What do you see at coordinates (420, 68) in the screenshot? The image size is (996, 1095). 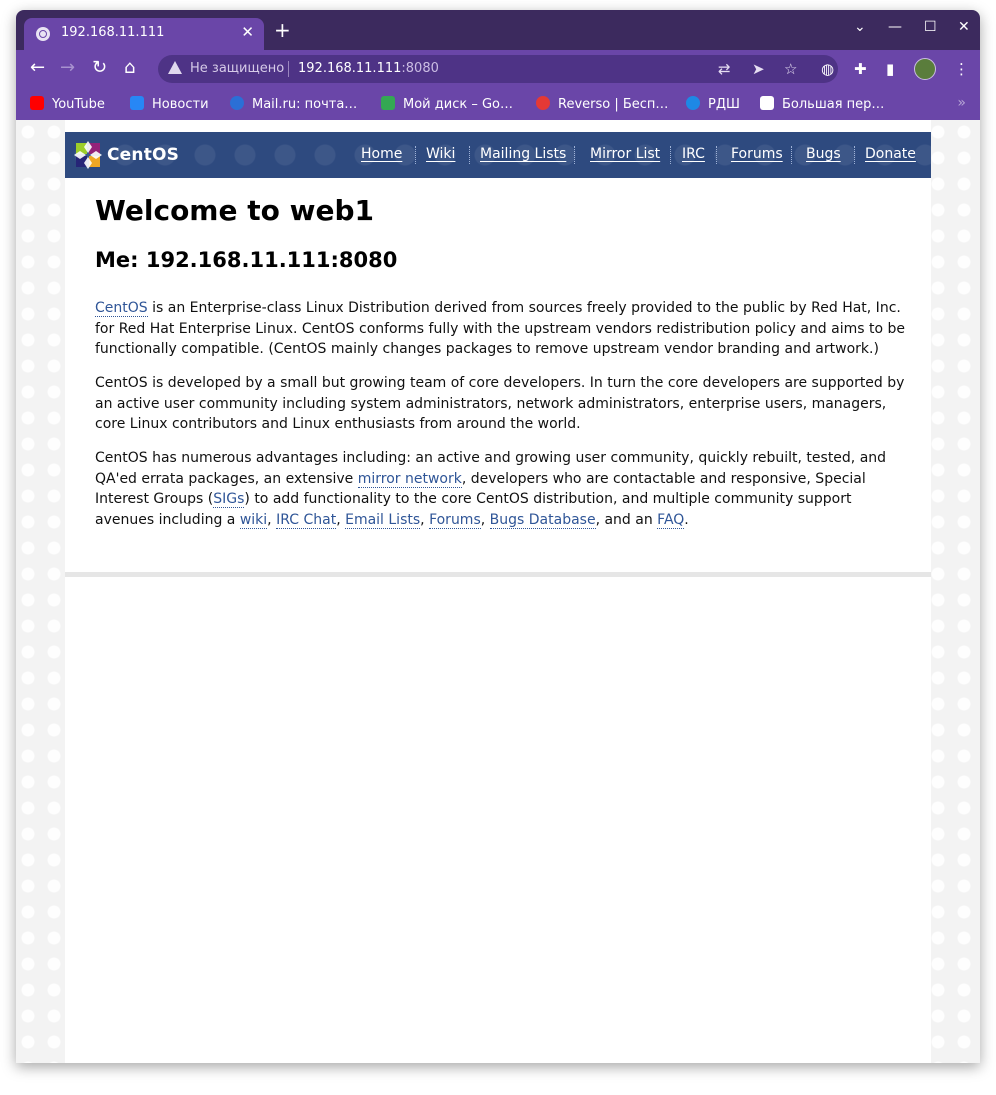 I see `url-port: :8080` at bounding box center [420, 68].